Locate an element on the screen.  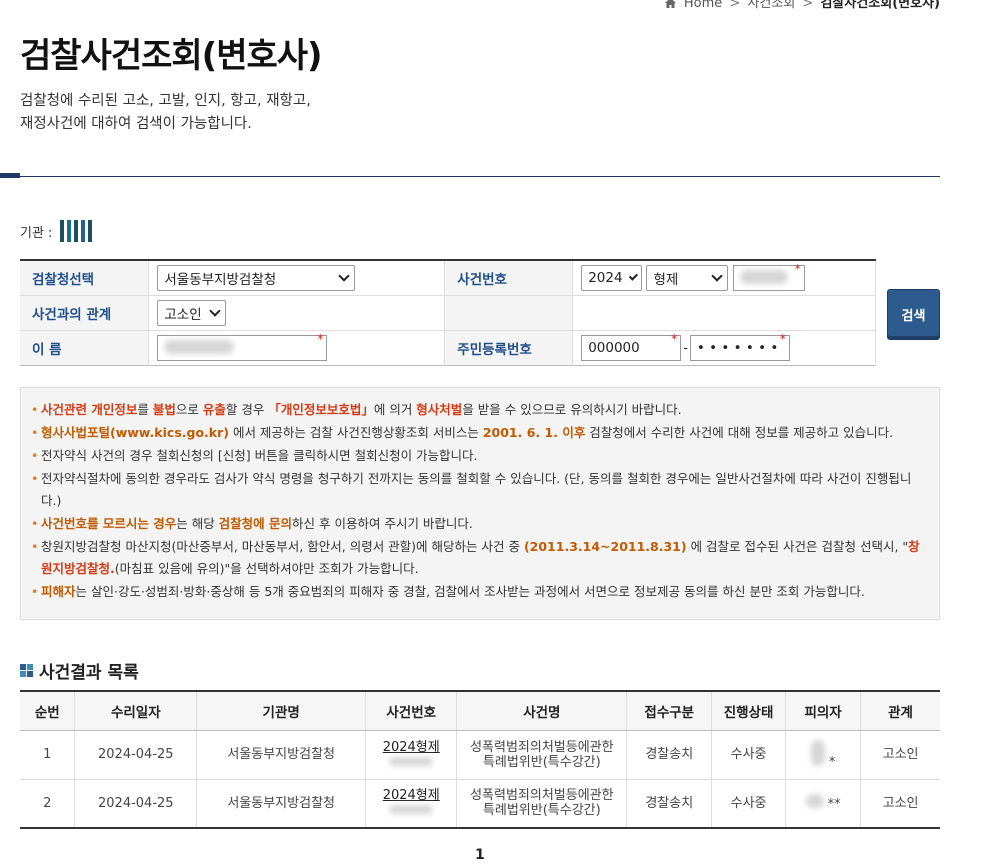
case-year-select: 2024 is located at coordinates (612, 277).